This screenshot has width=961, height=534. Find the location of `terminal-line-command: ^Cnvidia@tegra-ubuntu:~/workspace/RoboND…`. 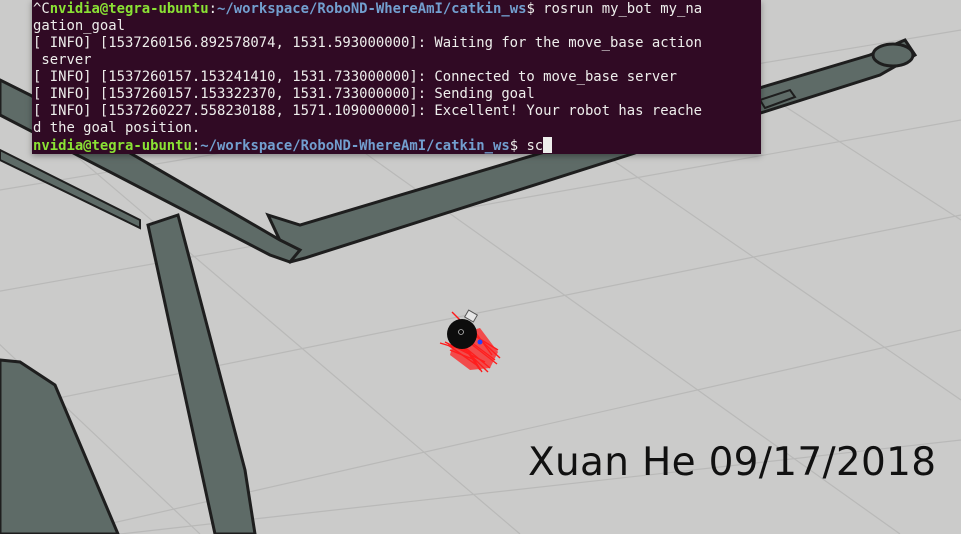

terminal-line-command: ^Cnvidia@tegra-ubuntu:~/workspace/RoboND… is located at coordinates (397, 9).